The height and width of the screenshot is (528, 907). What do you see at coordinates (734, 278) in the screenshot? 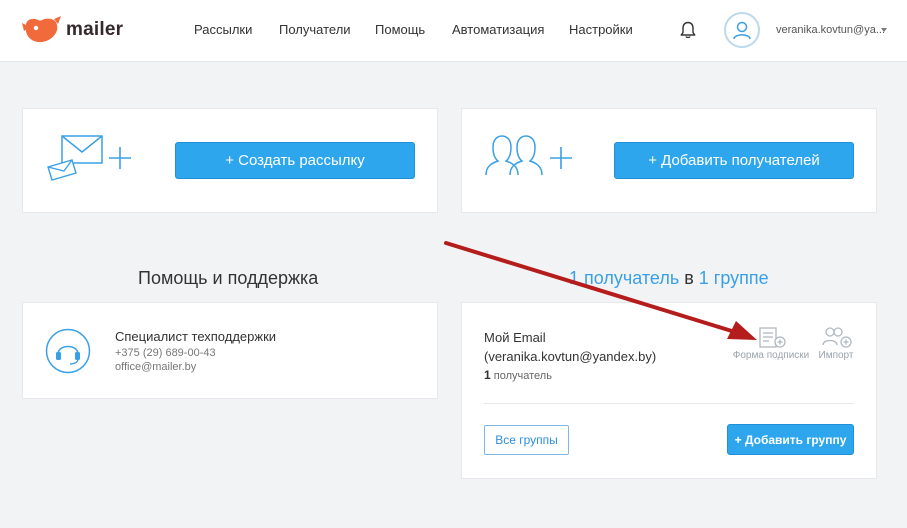
I see `groups-count-link: 1 группе` at bounding box center [734, 278].